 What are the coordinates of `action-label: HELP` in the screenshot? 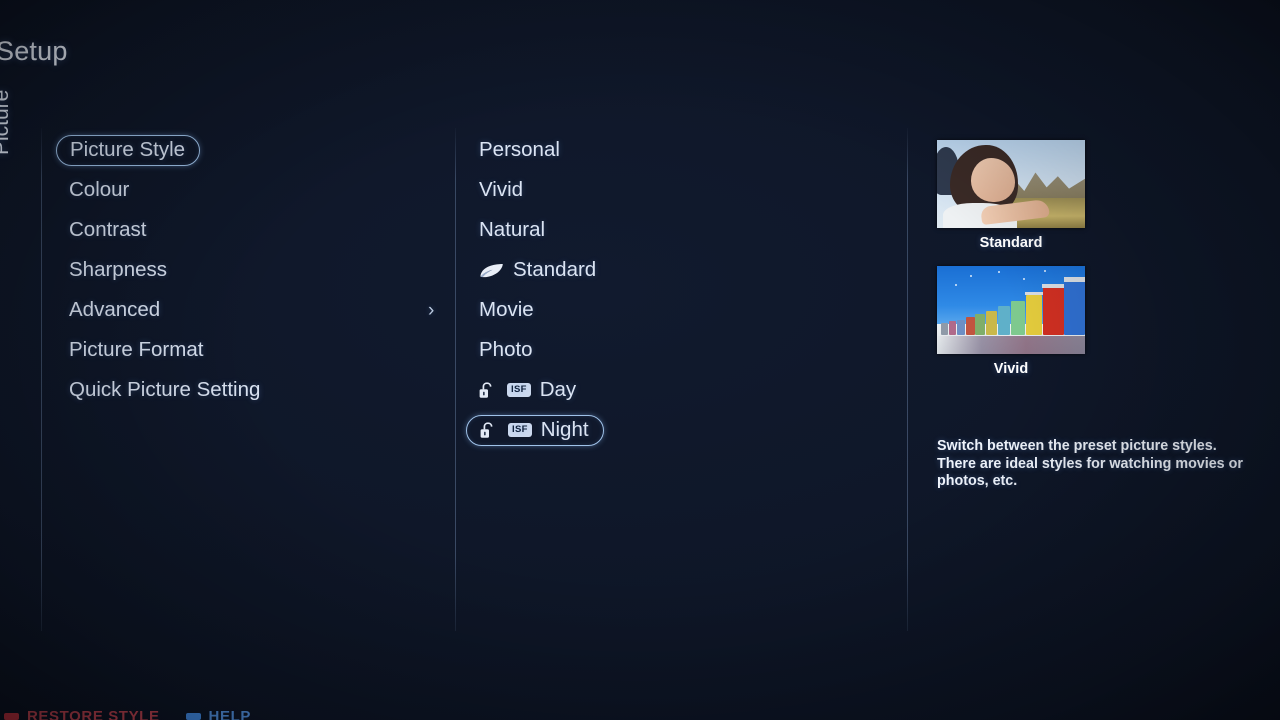 It's located at (229, 713).